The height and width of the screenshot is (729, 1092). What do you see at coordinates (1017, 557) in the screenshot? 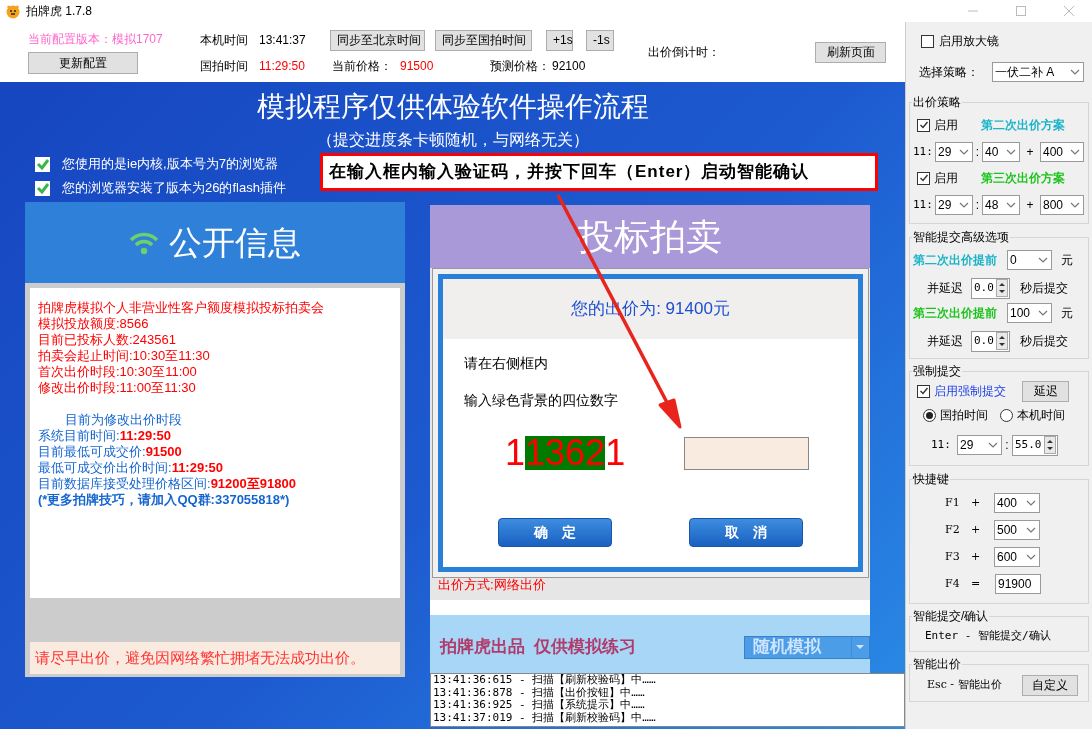
I see `hotkey-dropdown: 600` at bounding box center [1017, 557].